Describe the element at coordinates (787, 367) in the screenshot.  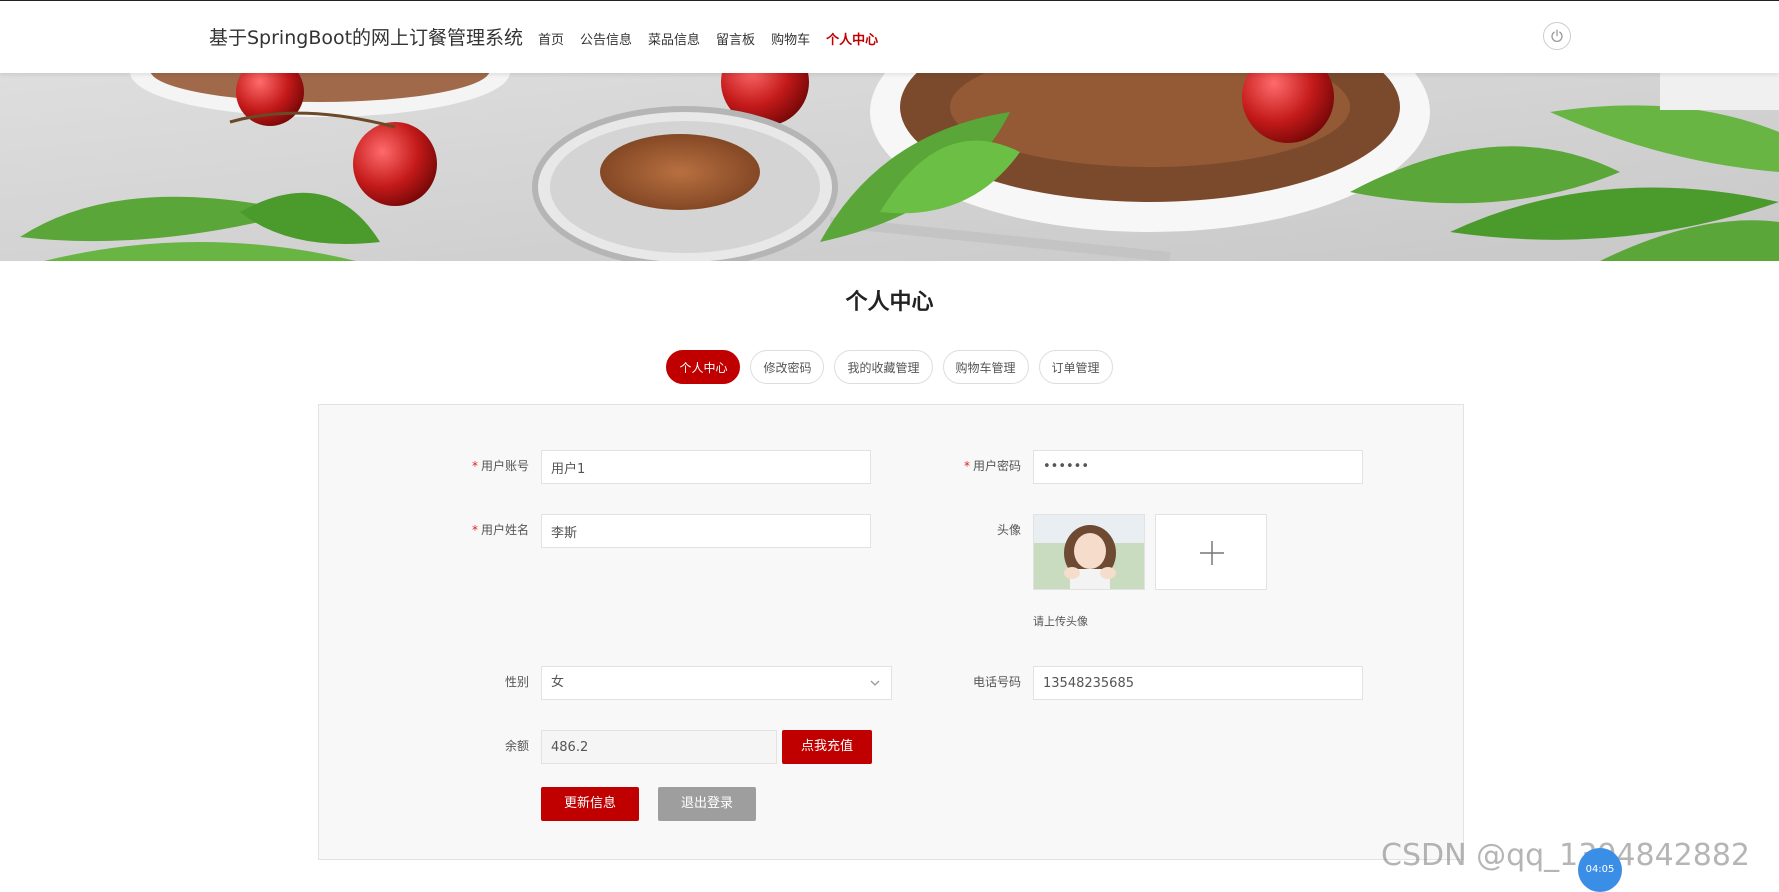
I see `tab-change-password: 修改密码` at that location.